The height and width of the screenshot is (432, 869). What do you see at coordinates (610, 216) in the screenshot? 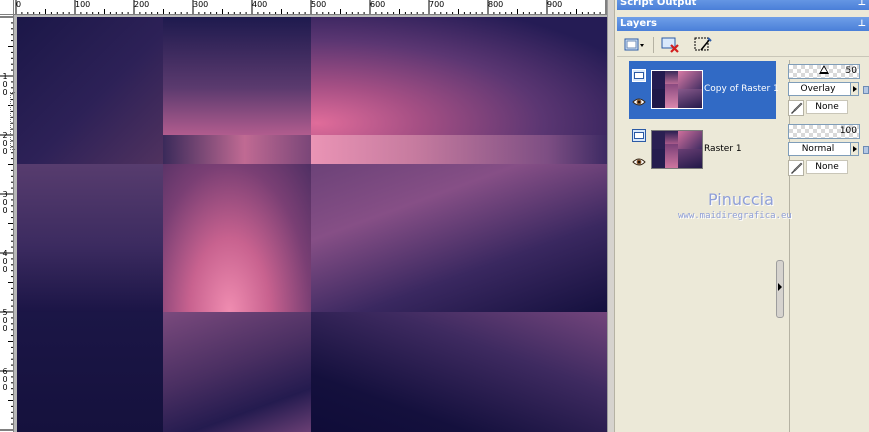
I see `vertical-scrollbar` at bounding box center [610, 216].